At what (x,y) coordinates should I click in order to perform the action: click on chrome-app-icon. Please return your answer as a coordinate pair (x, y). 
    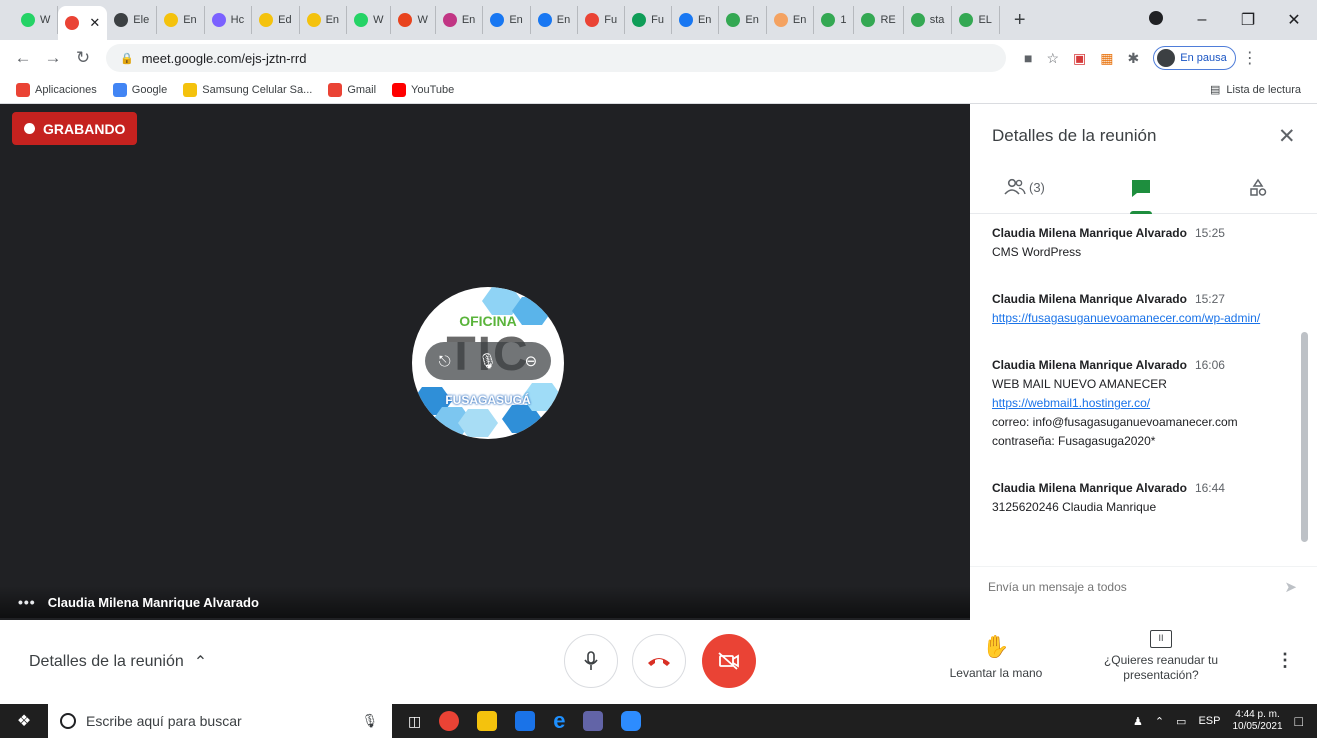
    Looking at the image, I should click on (449, 721).